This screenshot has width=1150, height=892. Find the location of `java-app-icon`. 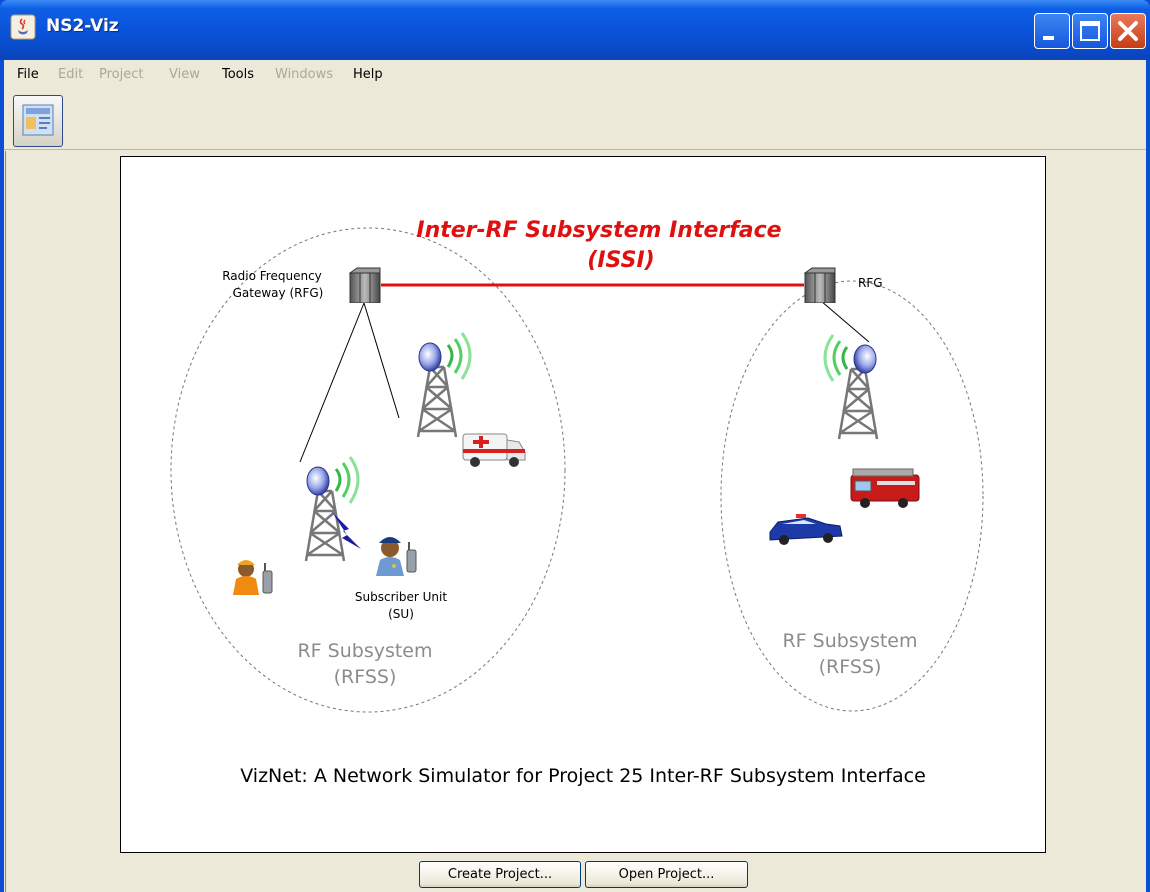

java-app-icon is located at coordinates (23, 27).